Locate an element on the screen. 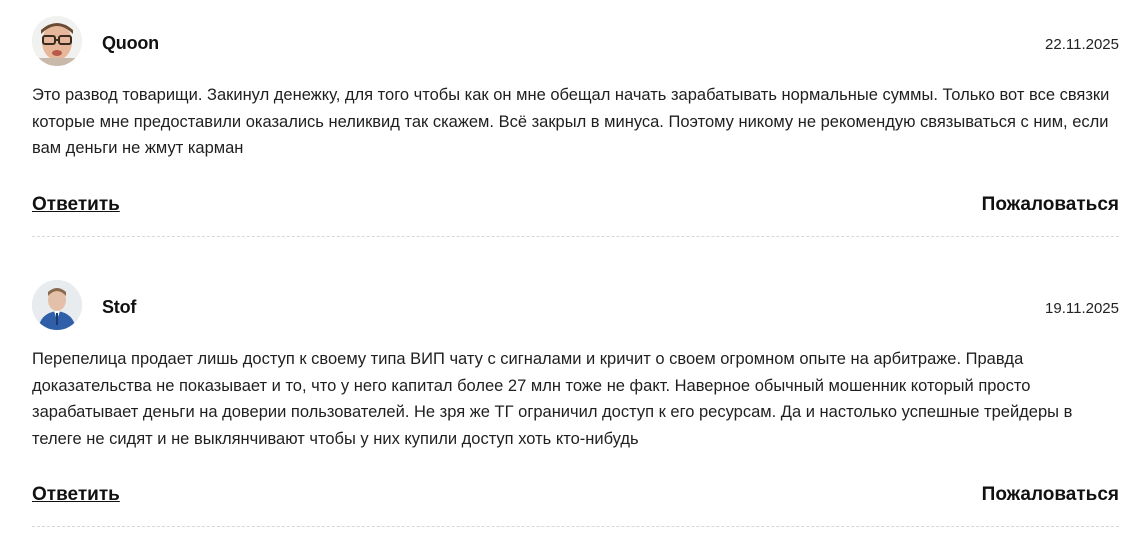 This screenshot has width=1145, height=533. comment-header: Quoon 22.11.2025 is located at coordinates (575, 43).